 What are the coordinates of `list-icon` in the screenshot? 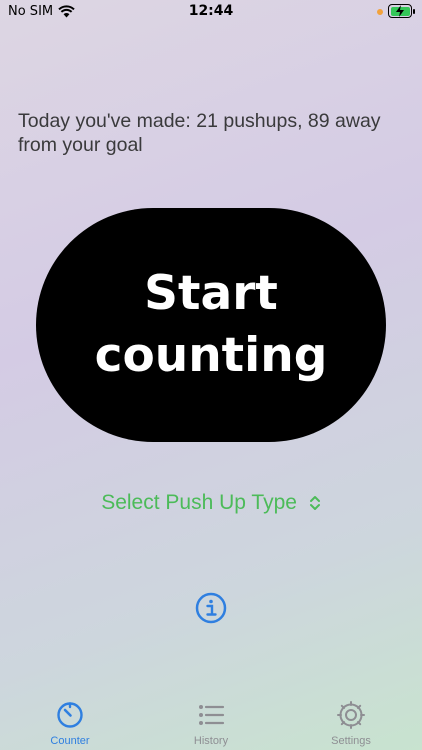 It's located at (212, 715).